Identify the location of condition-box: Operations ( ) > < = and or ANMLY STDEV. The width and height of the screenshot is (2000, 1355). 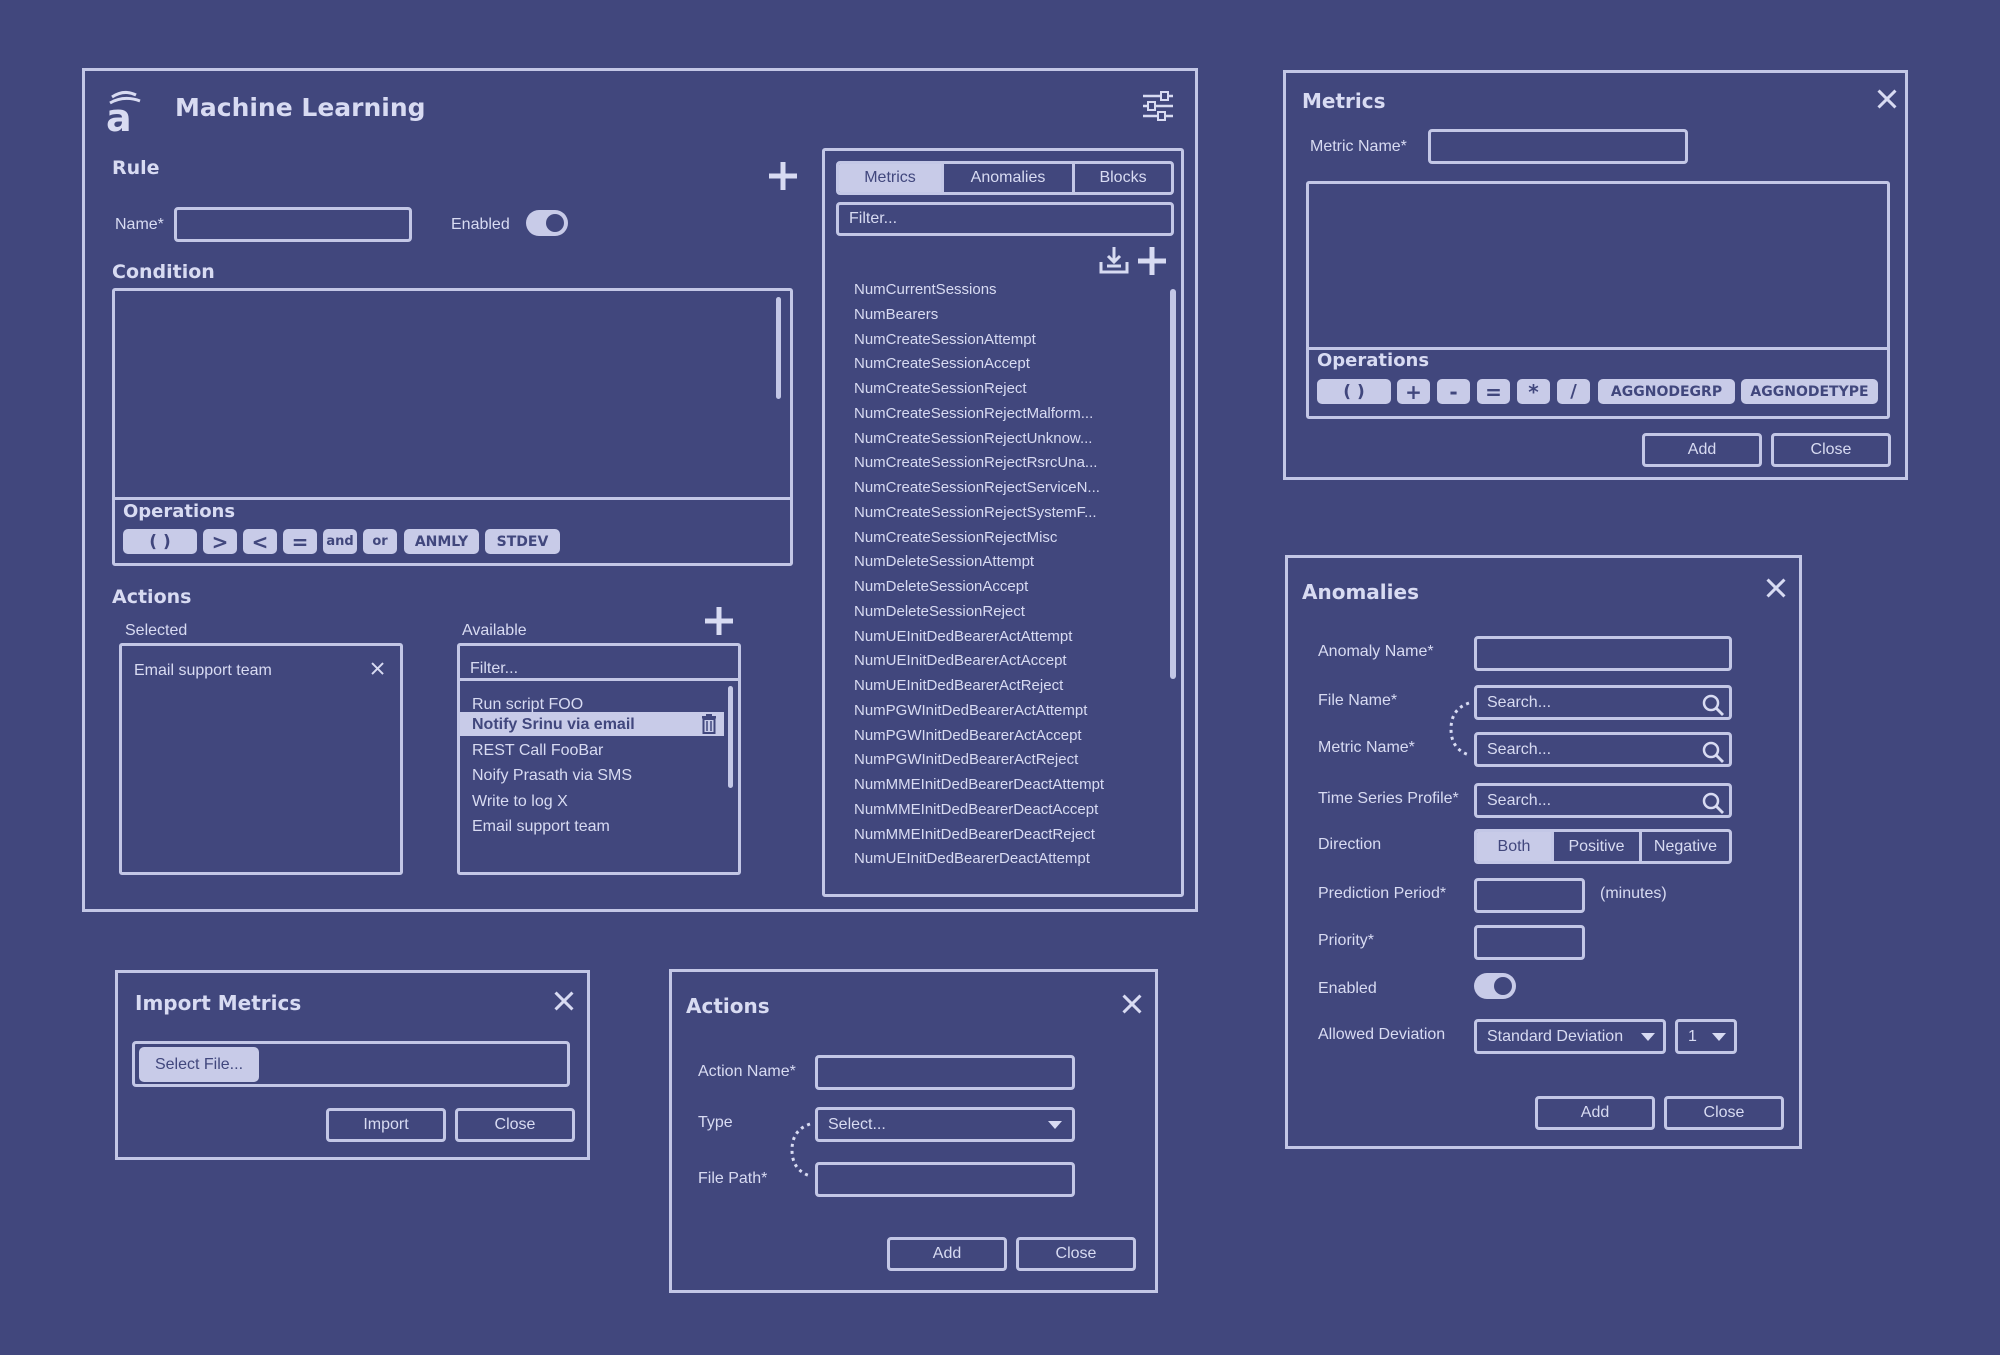
(452, 427).